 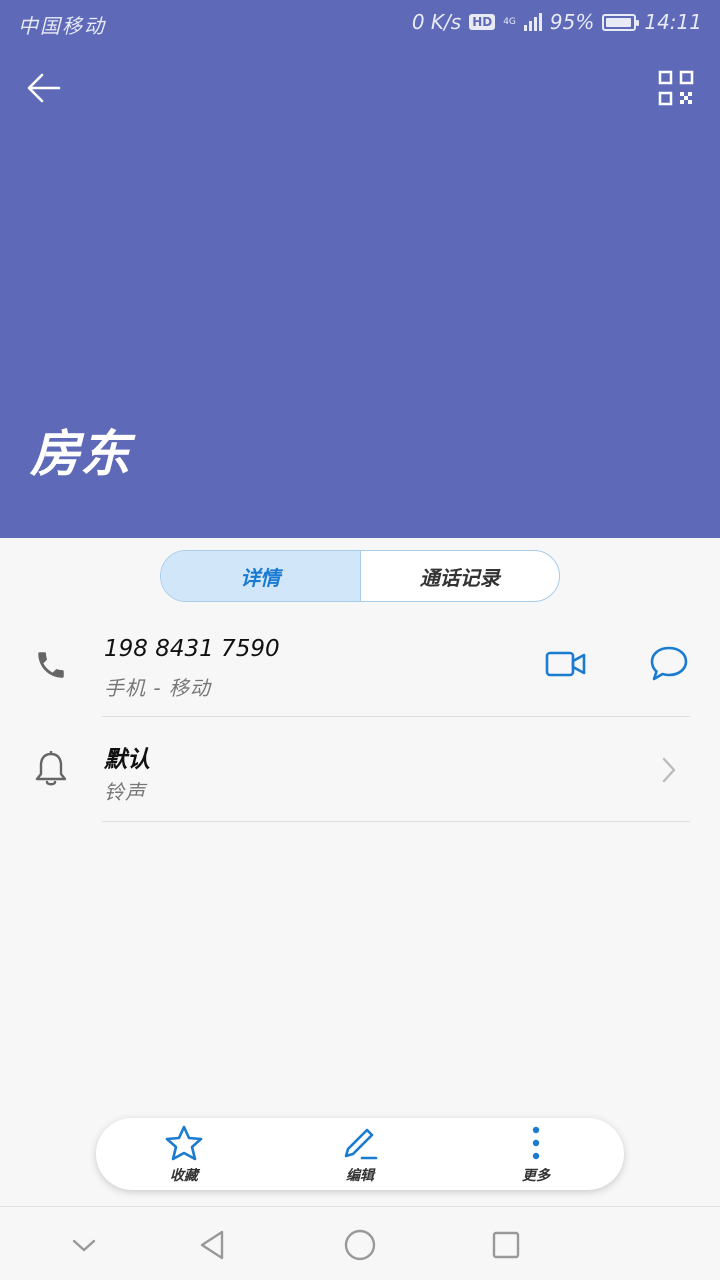 What do you see at coordinates (360, 24) in the screenshot?
I see `status-bar: 中国移动 0 K/s HD 4G 95% 14:11` at bounding box center [360, 24].